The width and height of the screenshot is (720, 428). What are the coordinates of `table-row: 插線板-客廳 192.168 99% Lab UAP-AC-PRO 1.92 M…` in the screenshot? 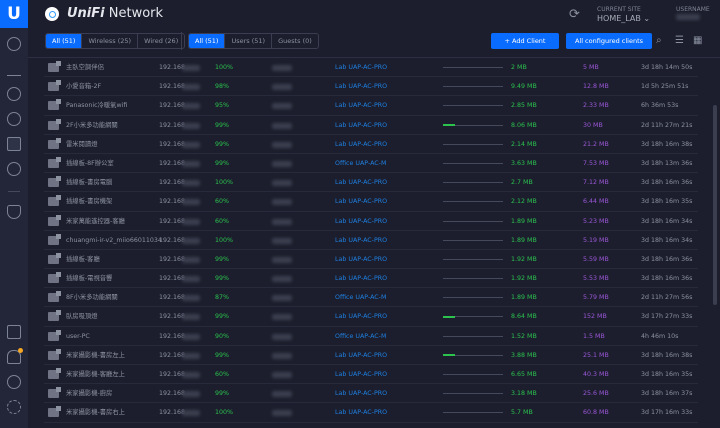 It's located at (371, 260).